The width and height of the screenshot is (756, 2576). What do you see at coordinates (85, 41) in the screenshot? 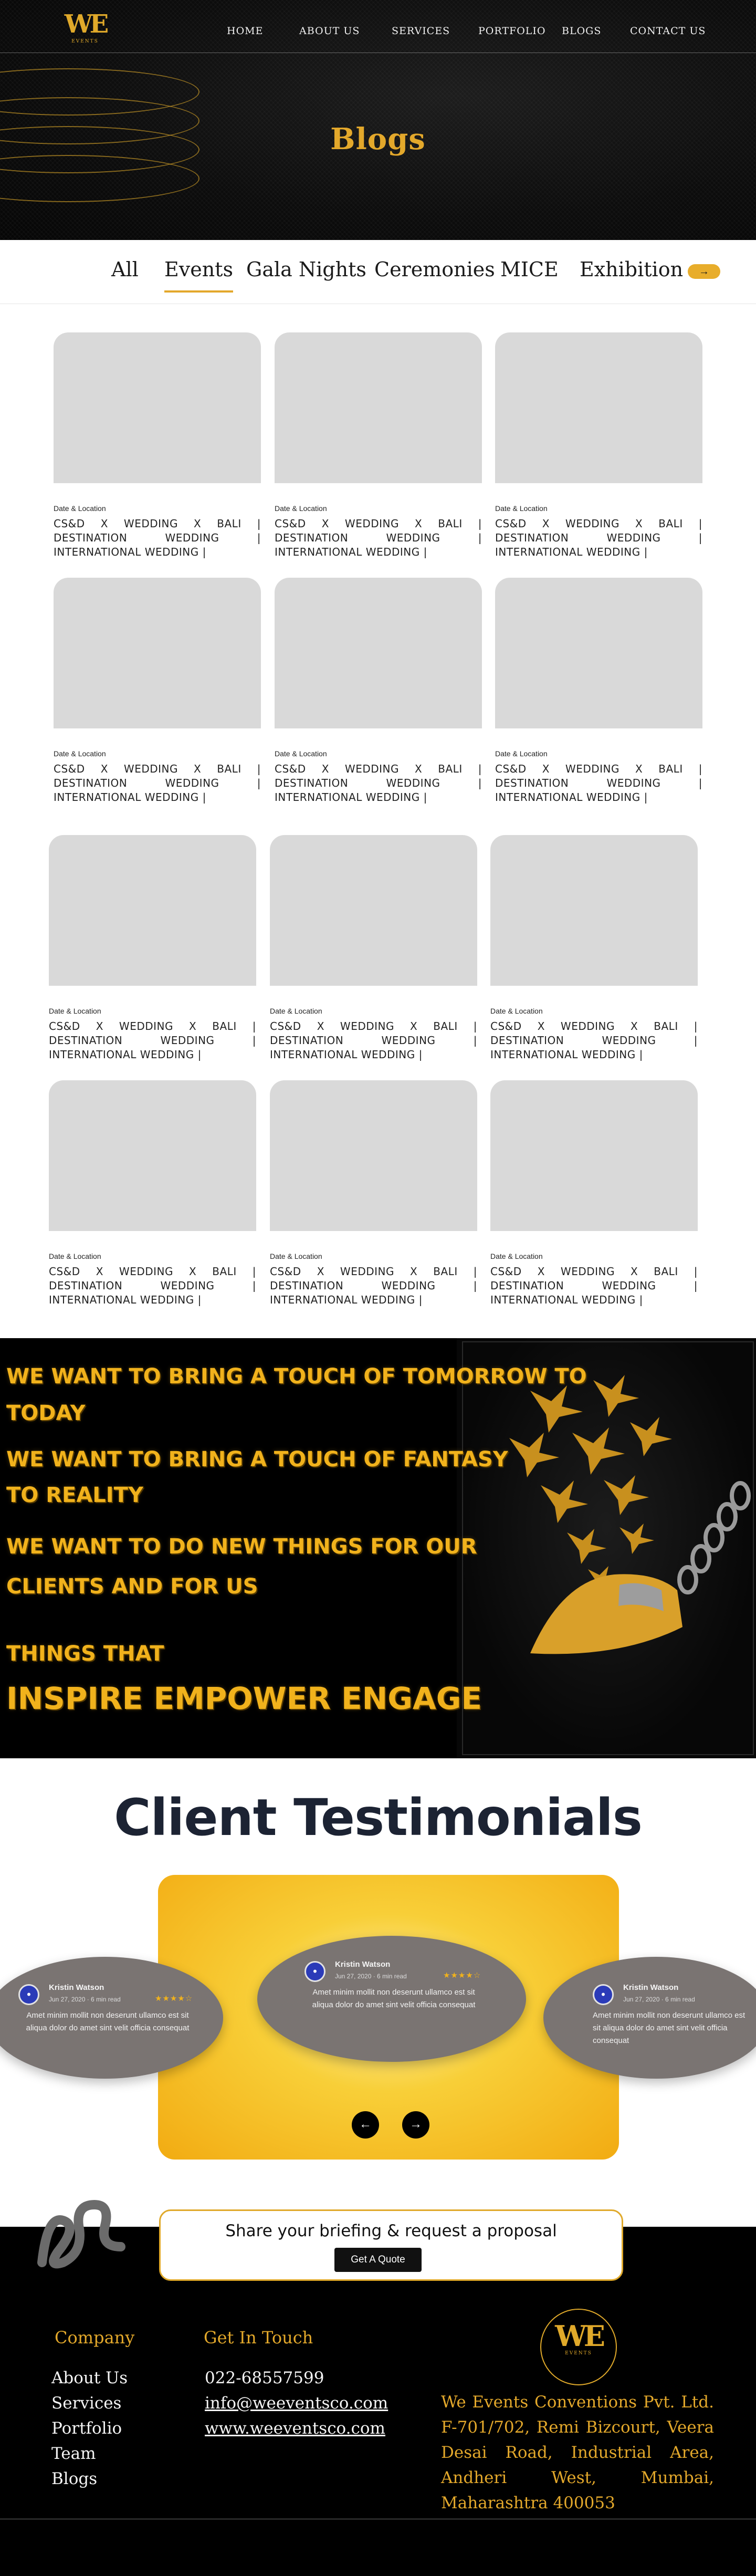
I see `logo-subtitle: EVENTS` at bounding box center [85, 41].